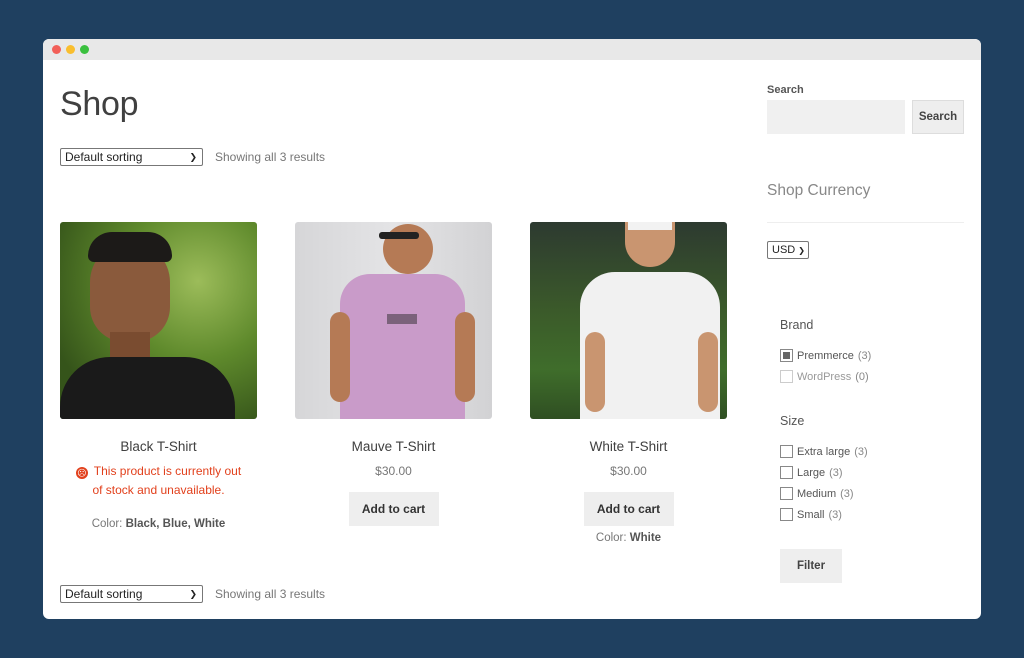 This screenshot has height=658, width=1024. Describe the element at coordinates (158, 524) in the screenshot. I see `product-colors: Color: Black, Blue, White` at that location.